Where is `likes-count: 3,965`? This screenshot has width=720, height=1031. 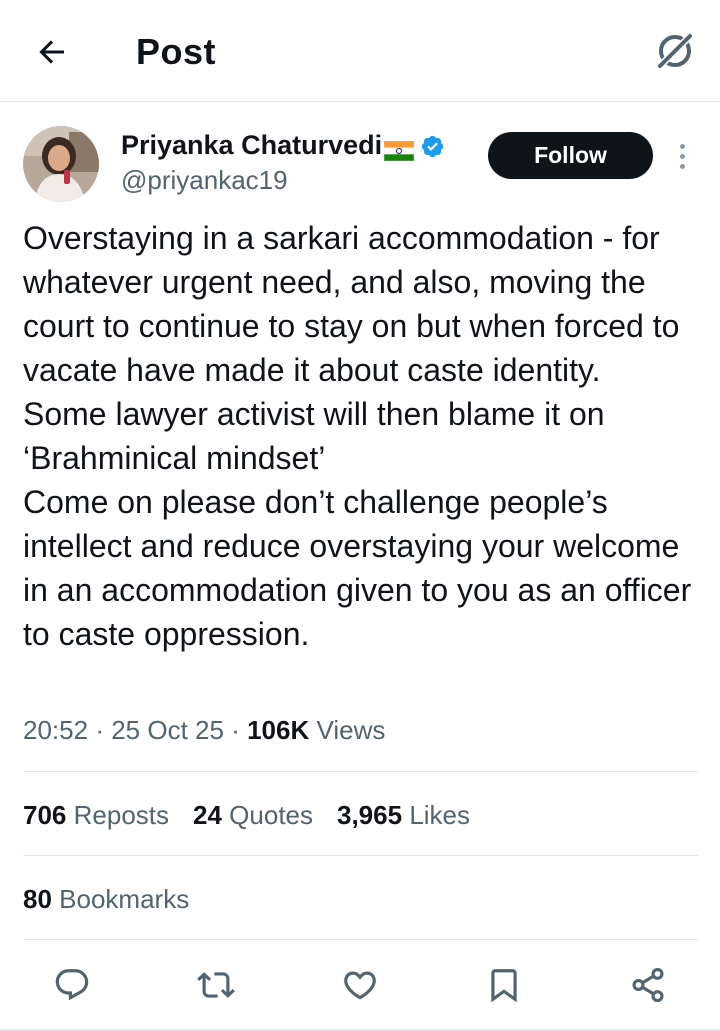 likes-count: 3,965 is located at coordinates (370, 815).